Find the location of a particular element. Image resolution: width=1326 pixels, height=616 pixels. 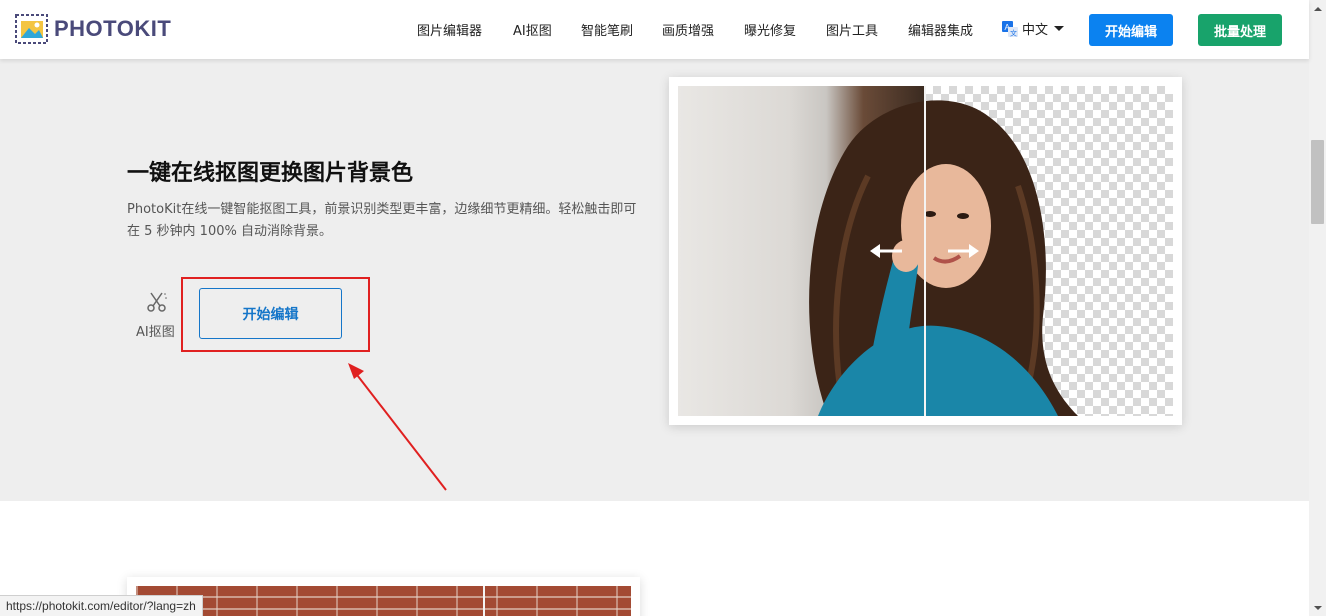

brick-wall-image is located at coordinates (383, 601).